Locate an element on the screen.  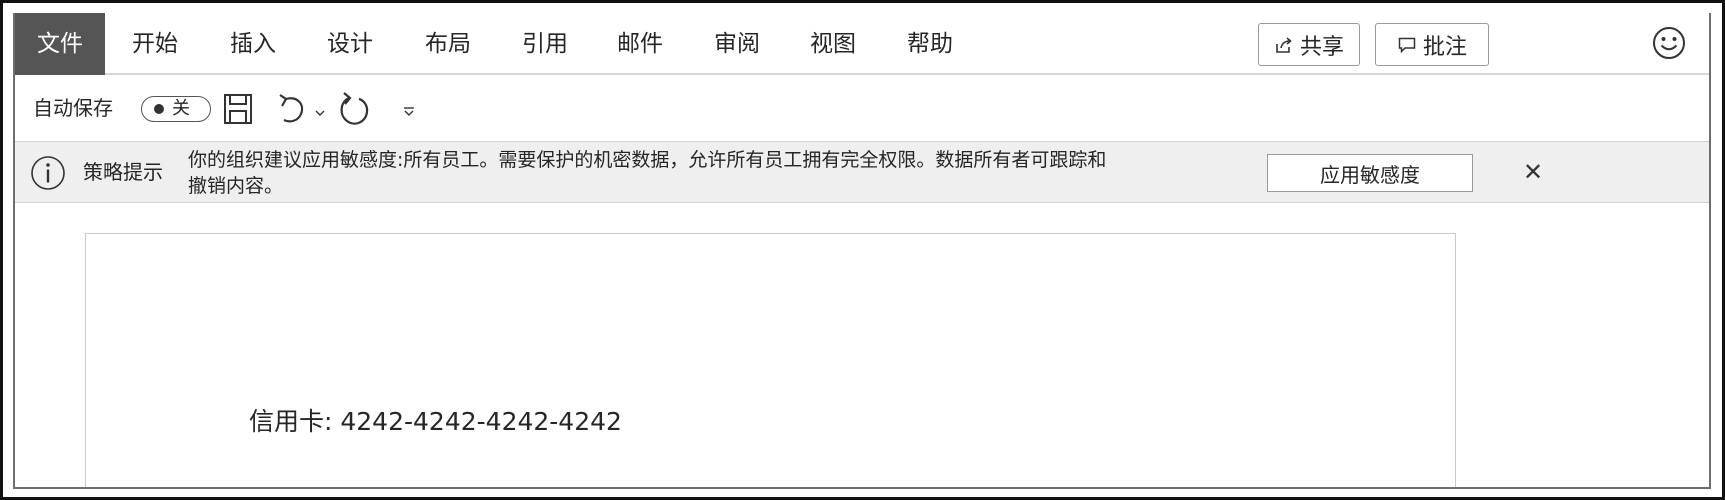
comments-button: 批注 is located at coordinates (1432, 44).